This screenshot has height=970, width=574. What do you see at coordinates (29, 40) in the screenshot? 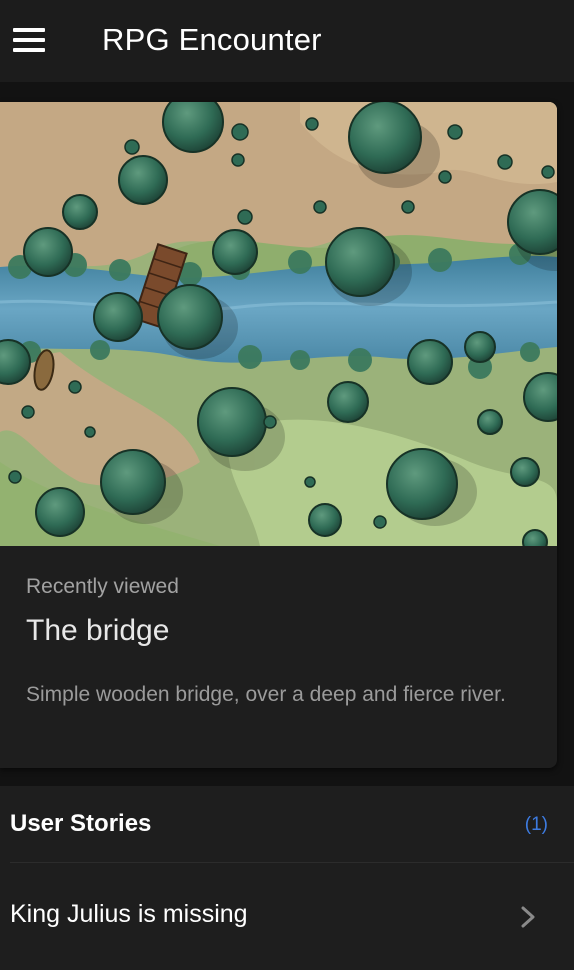
I see `hamburger-menu-icon` at bounding box center [29, 40].